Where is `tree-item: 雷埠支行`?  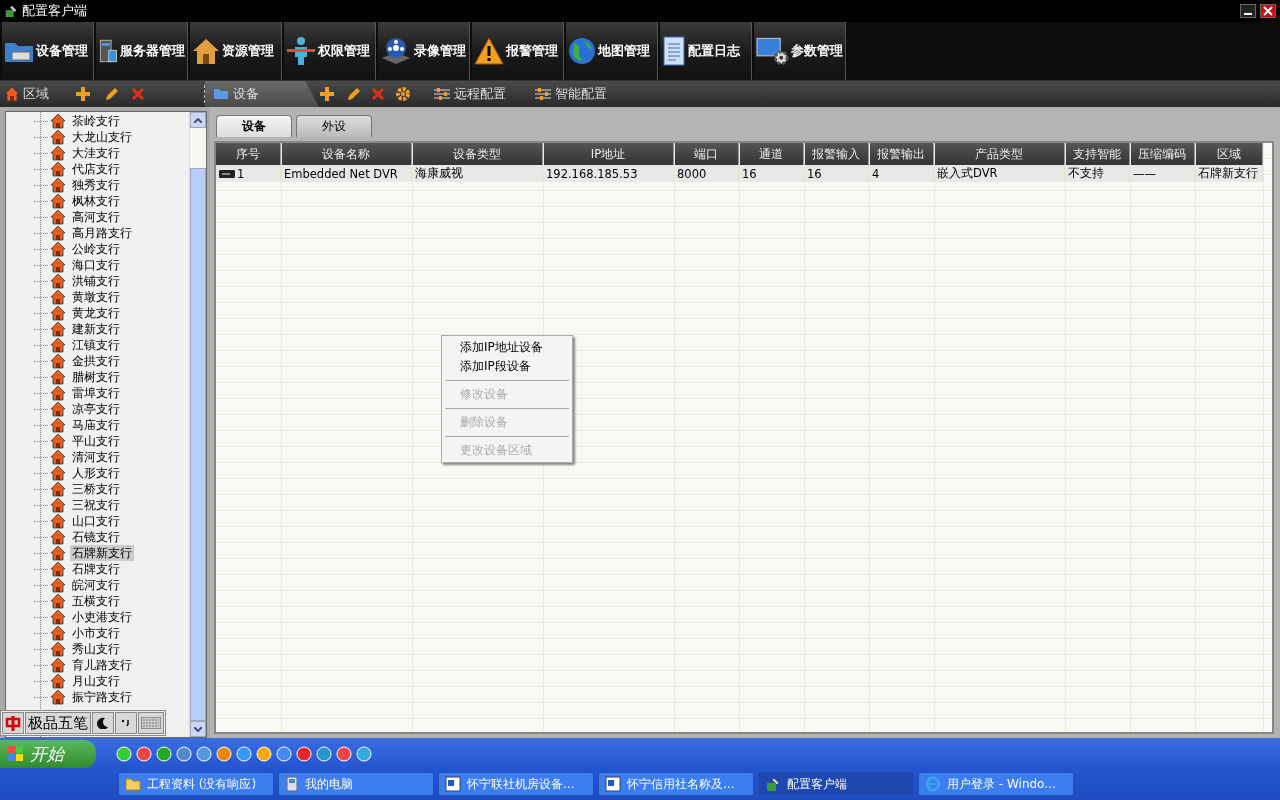
tree-item: 雷埠支行 is located at coordinates (96, 393).